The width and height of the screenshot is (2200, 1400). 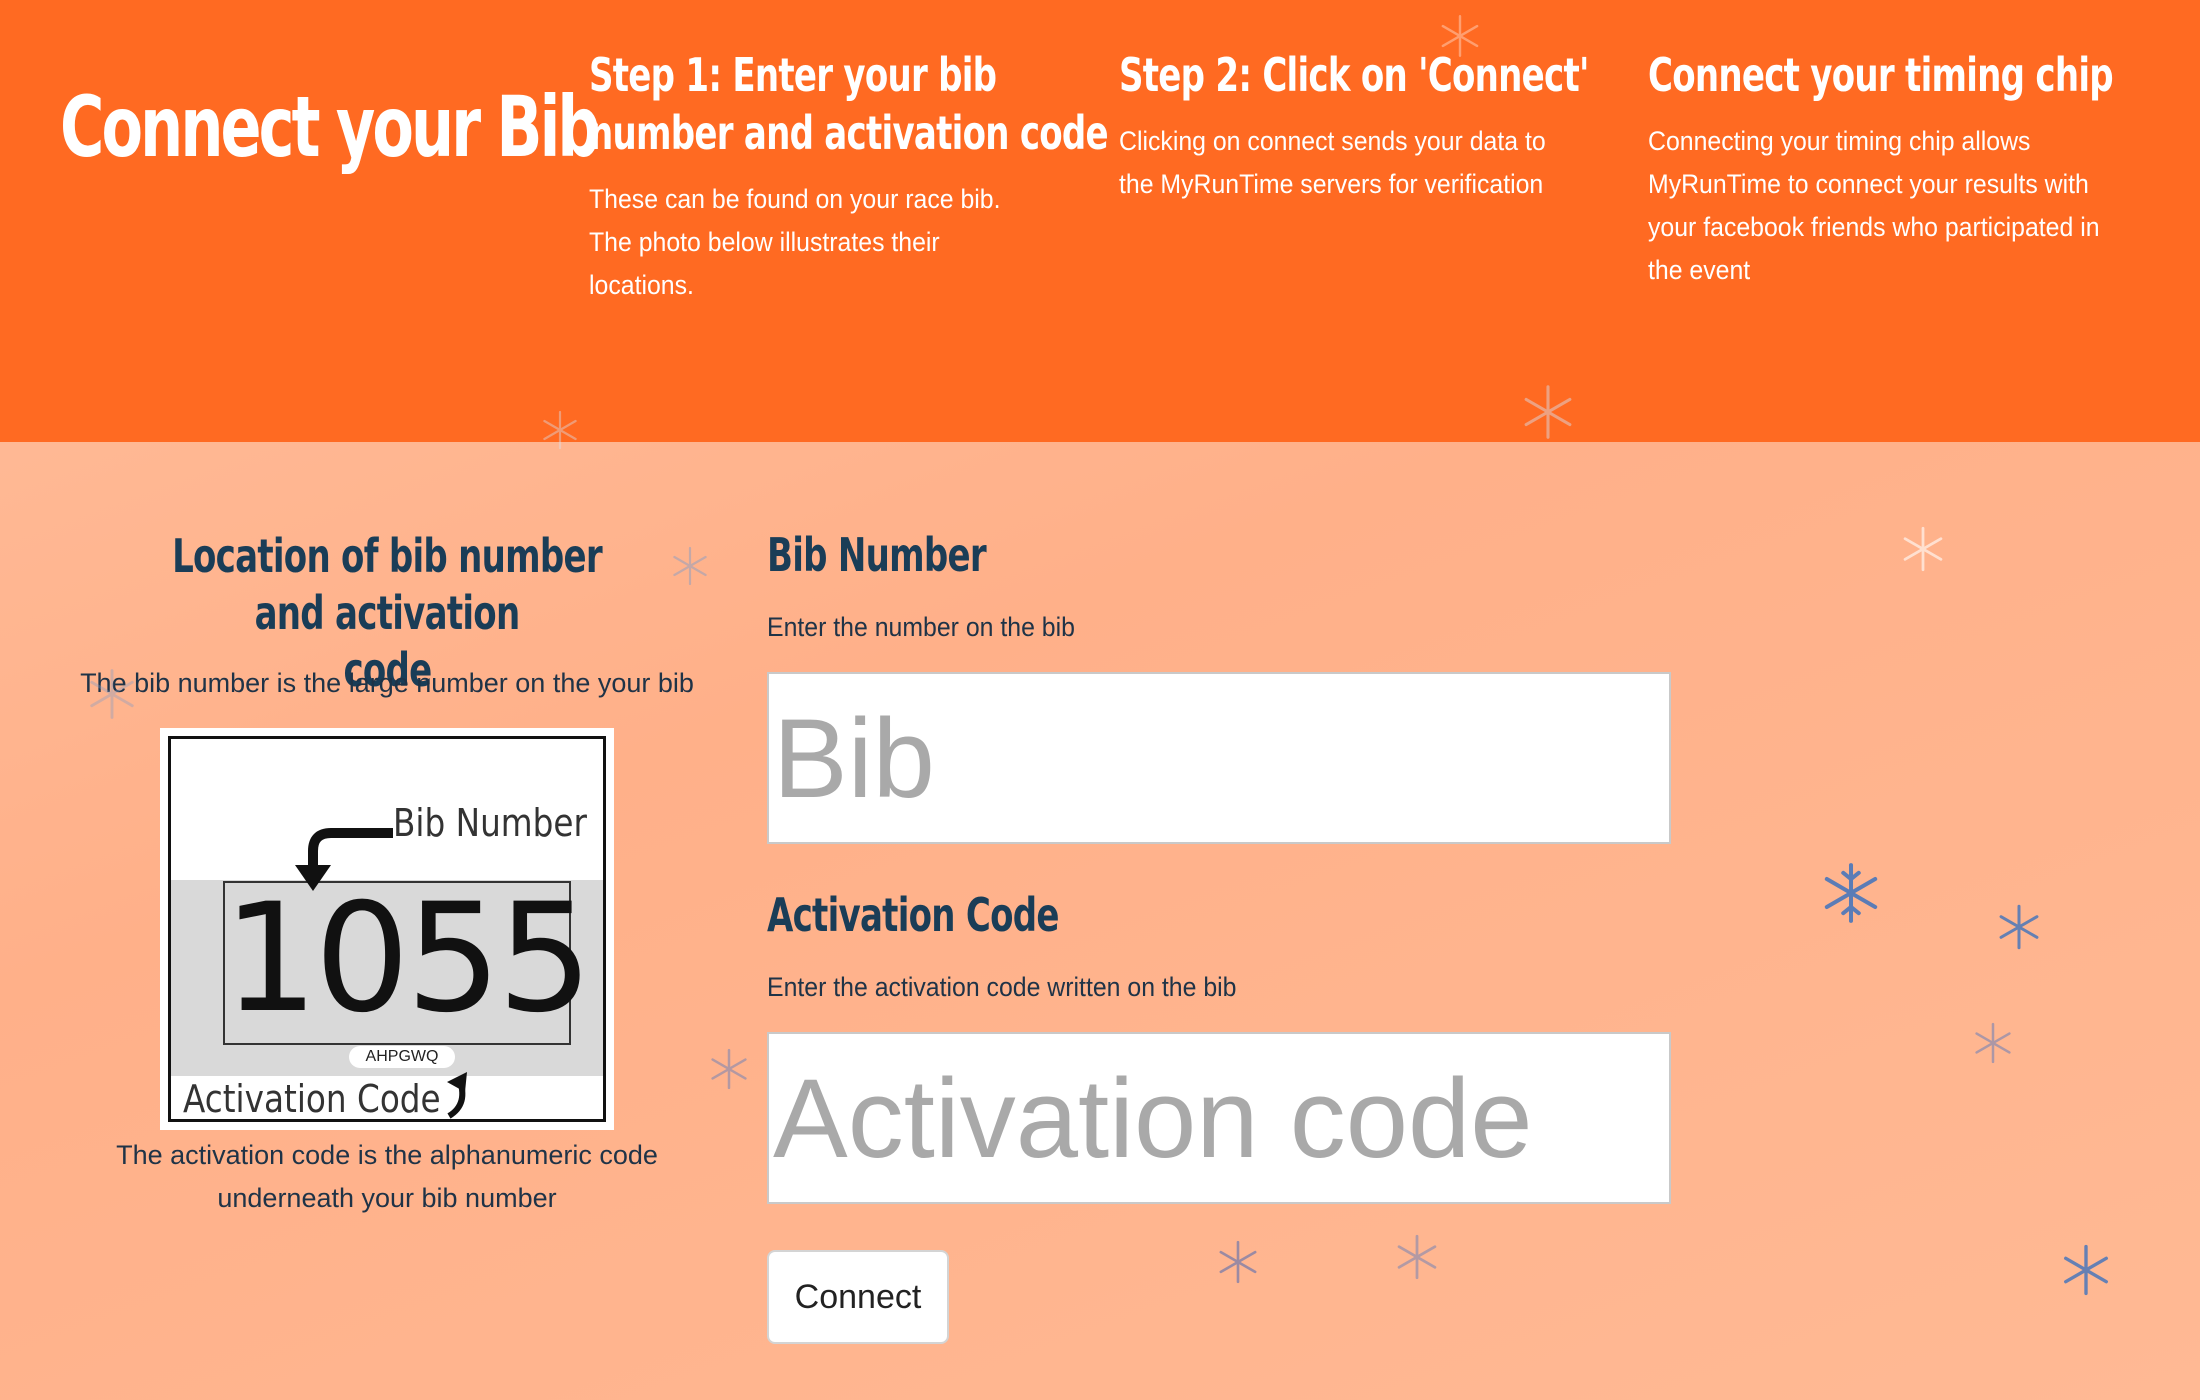 I want to click on bib-example-photo: 1055 Bib Number AHPGWQ Activation Code, so click(x=387, y=929).